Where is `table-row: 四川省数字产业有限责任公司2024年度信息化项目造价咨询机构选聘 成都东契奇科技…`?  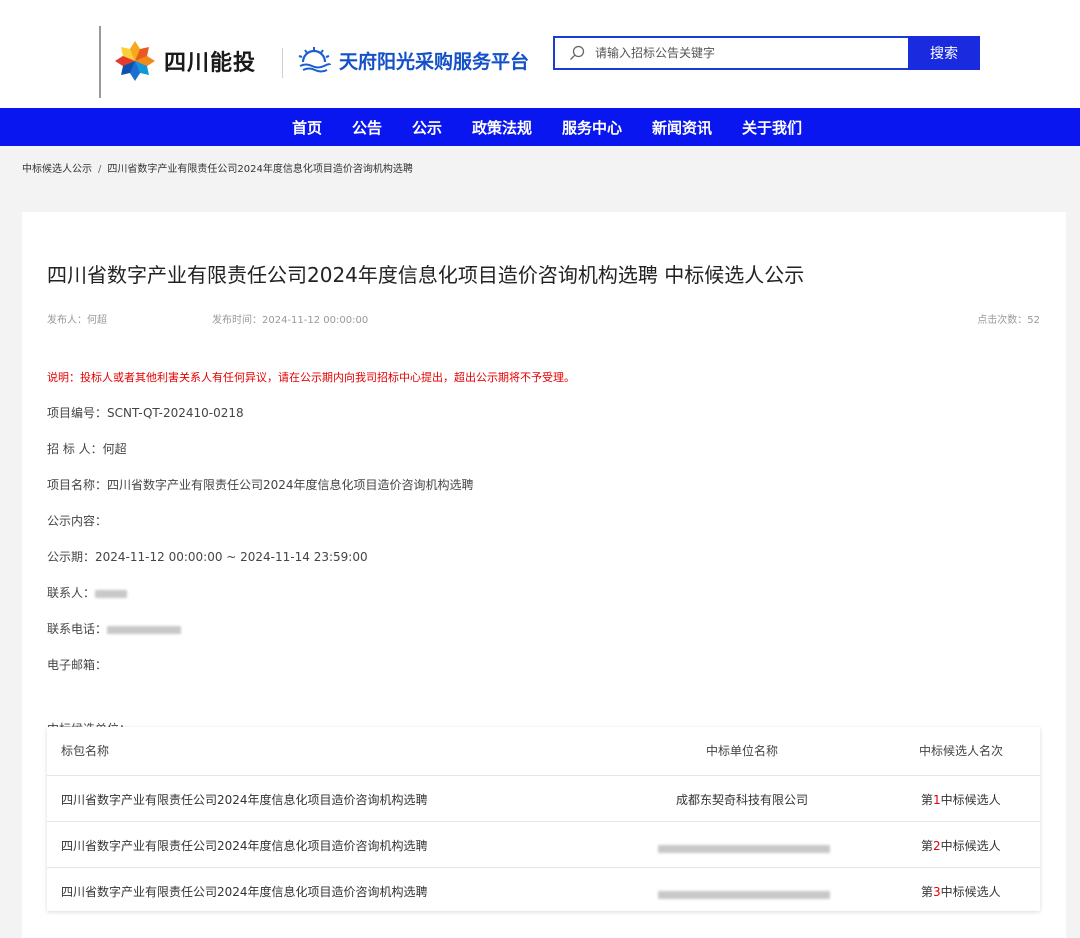 table-row: 四川省数字产业有限责任公司2024年度信息化项目造价咨询机构选聘 成都东契奇科技… is located at coordinates (543, 798).